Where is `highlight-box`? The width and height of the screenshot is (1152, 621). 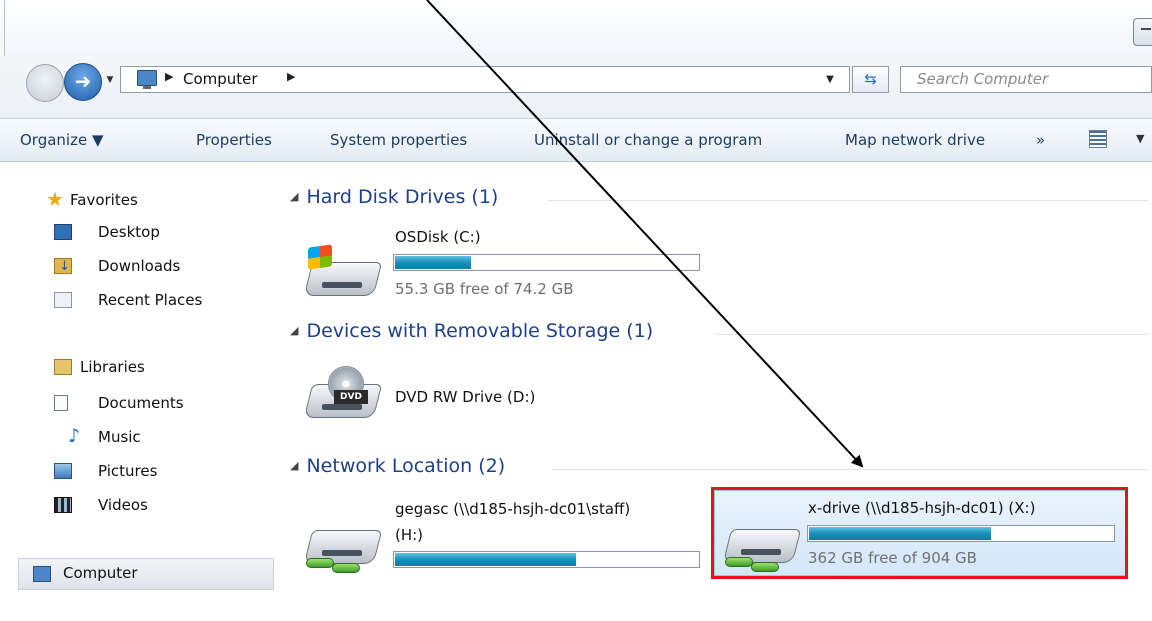
highlight-box is located at coordinates (919, 533).